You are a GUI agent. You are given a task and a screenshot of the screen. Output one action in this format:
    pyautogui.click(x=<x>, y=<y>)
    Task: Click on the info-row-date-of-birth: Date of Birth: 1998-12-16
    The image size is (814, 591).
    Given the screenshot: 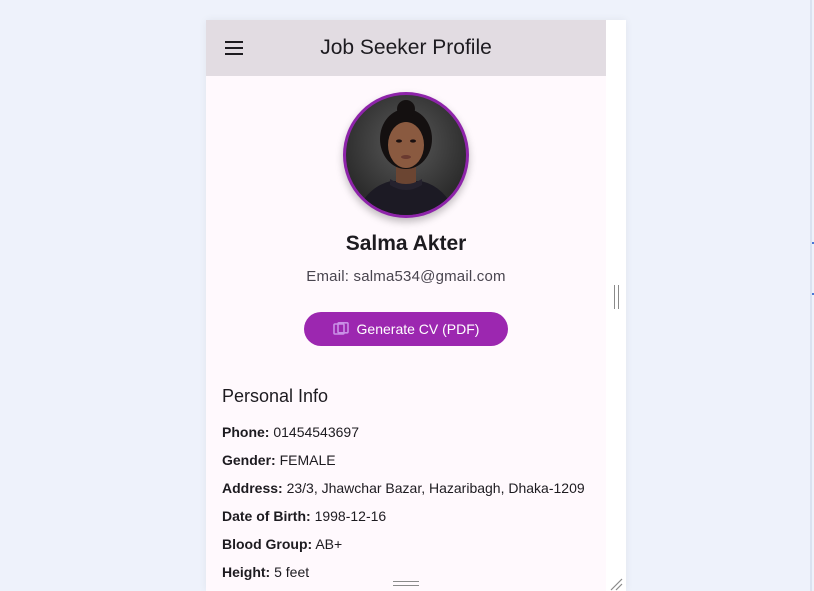 What is the action you would take?
    pyautogui.click(x=412, y=522)
    